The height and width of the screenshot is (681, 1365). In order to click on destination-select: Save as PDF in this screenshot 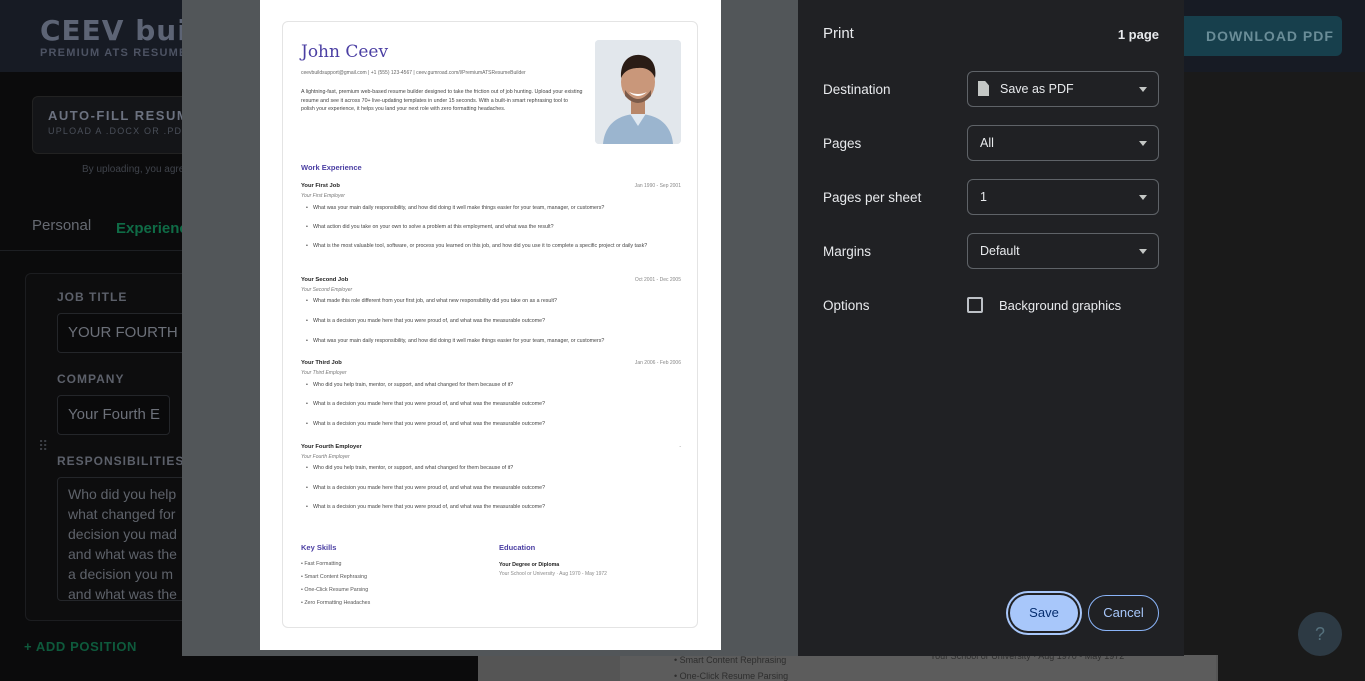, I will do `click(1063, 89)`.